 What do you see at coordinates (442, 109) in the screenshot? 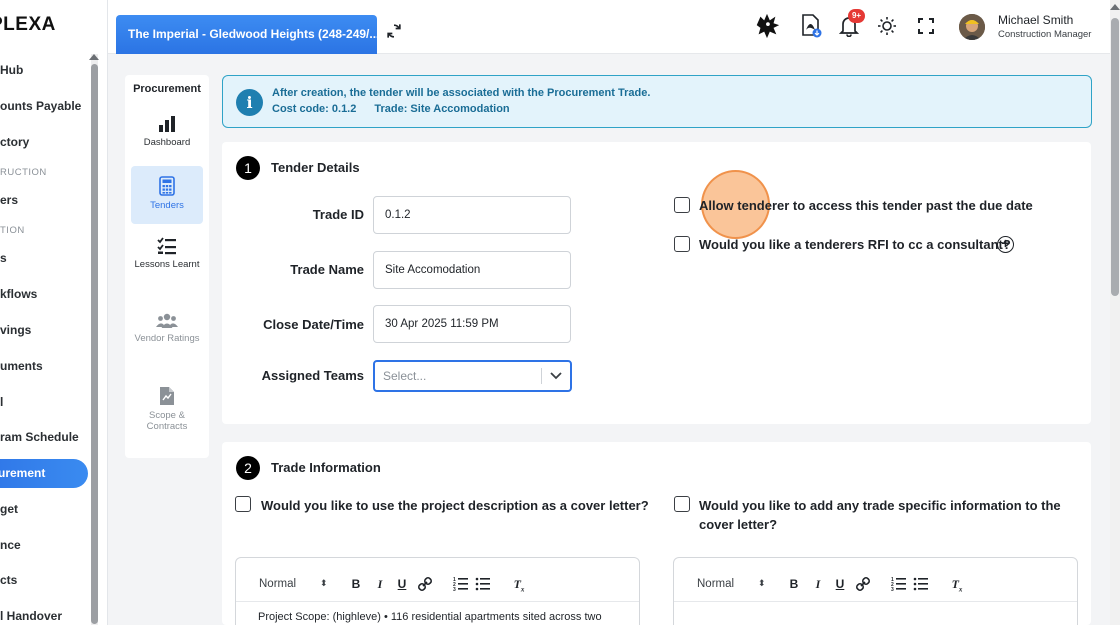
I see `info-trade: Trade: Site Accomodation` at bounding box center [442, 109].